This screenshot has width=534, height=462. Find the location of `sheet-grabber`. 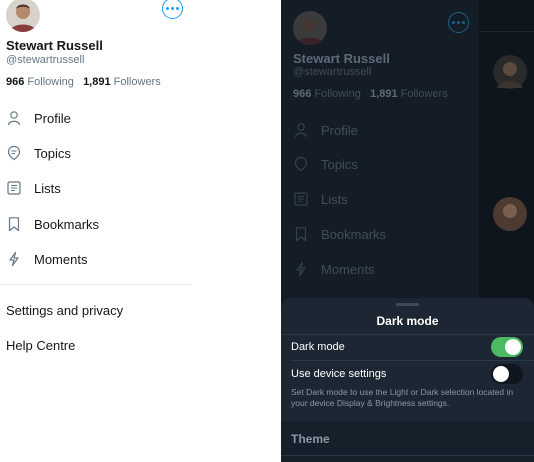

sheet-grabber is located at coordinates (407, 304).